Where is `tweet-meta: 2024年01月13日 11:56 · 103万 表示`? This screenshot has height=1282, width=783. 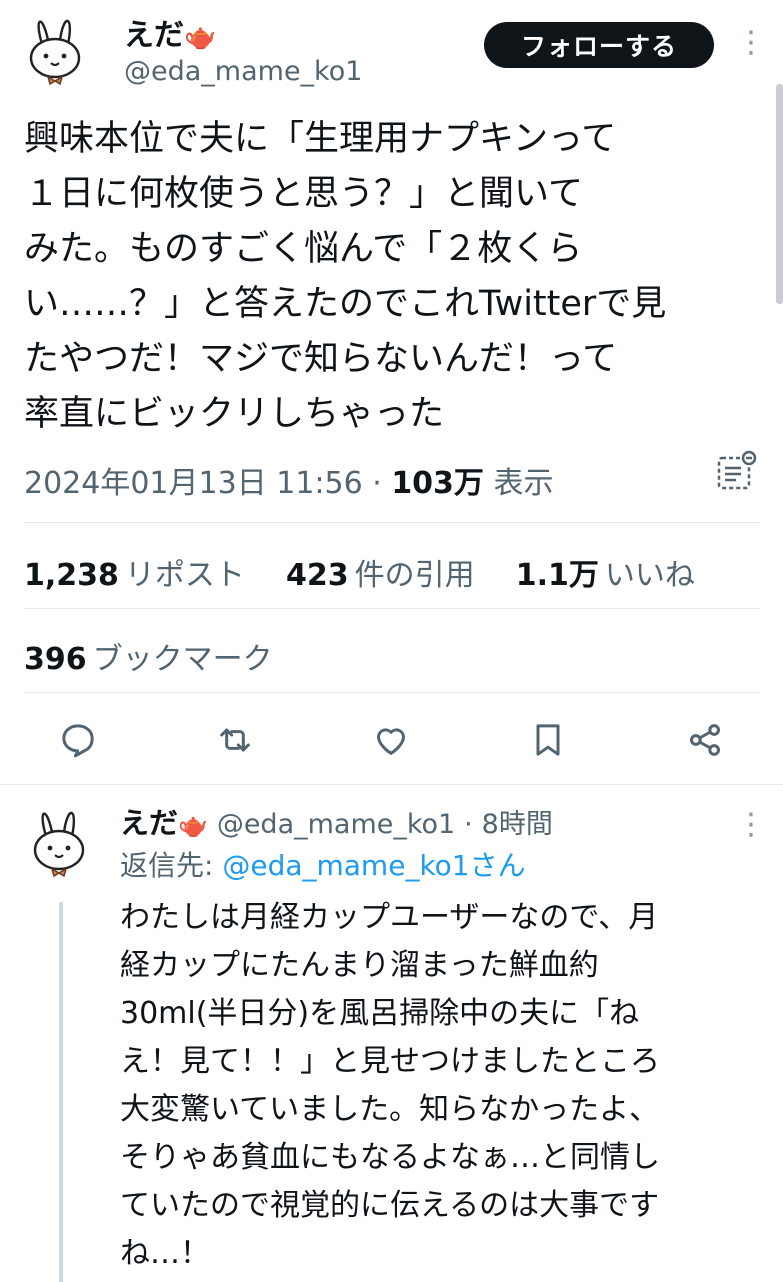
tweet-meta: 2024年01月13日 11:56 · 103万 表示 is located at coordinates (289, 483).